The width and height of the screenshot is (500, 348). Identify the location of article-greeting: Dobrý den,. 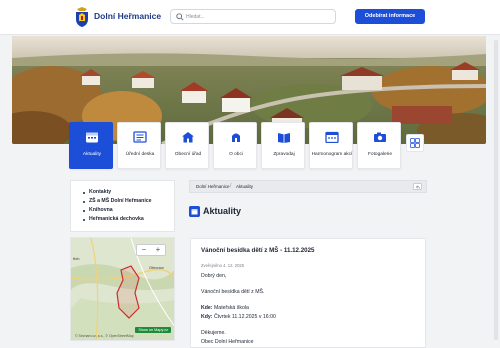
(214, 276).